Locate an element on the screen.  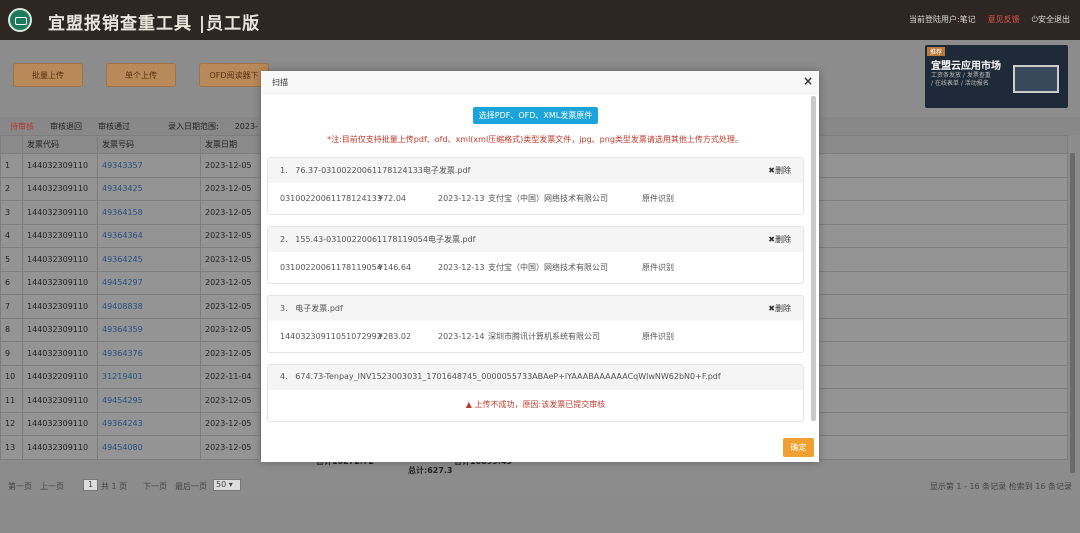
tab-pending: 待审核 is located at coordinates (22, 126).